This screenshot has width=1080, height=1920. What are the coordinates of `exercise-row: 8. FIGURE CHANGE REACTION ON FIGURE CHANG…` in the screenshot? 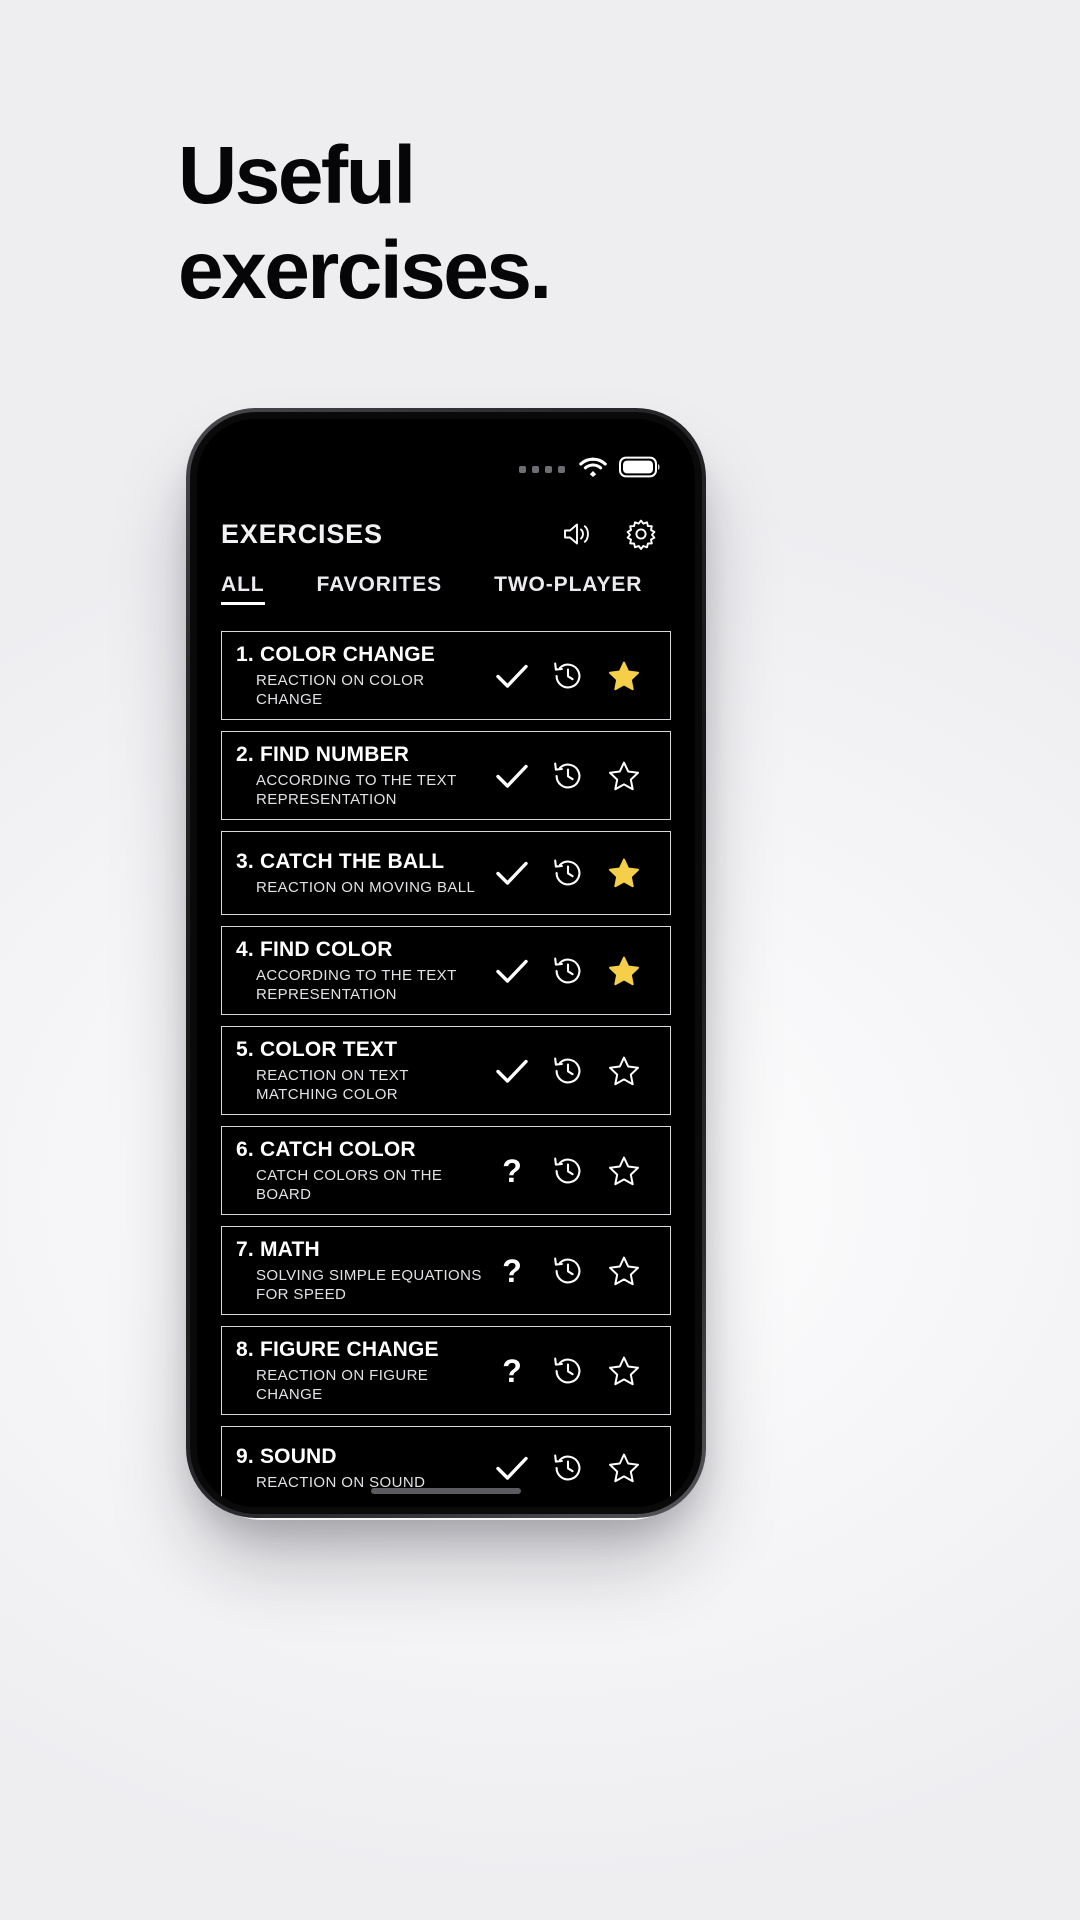 It's located at (446, 1370).